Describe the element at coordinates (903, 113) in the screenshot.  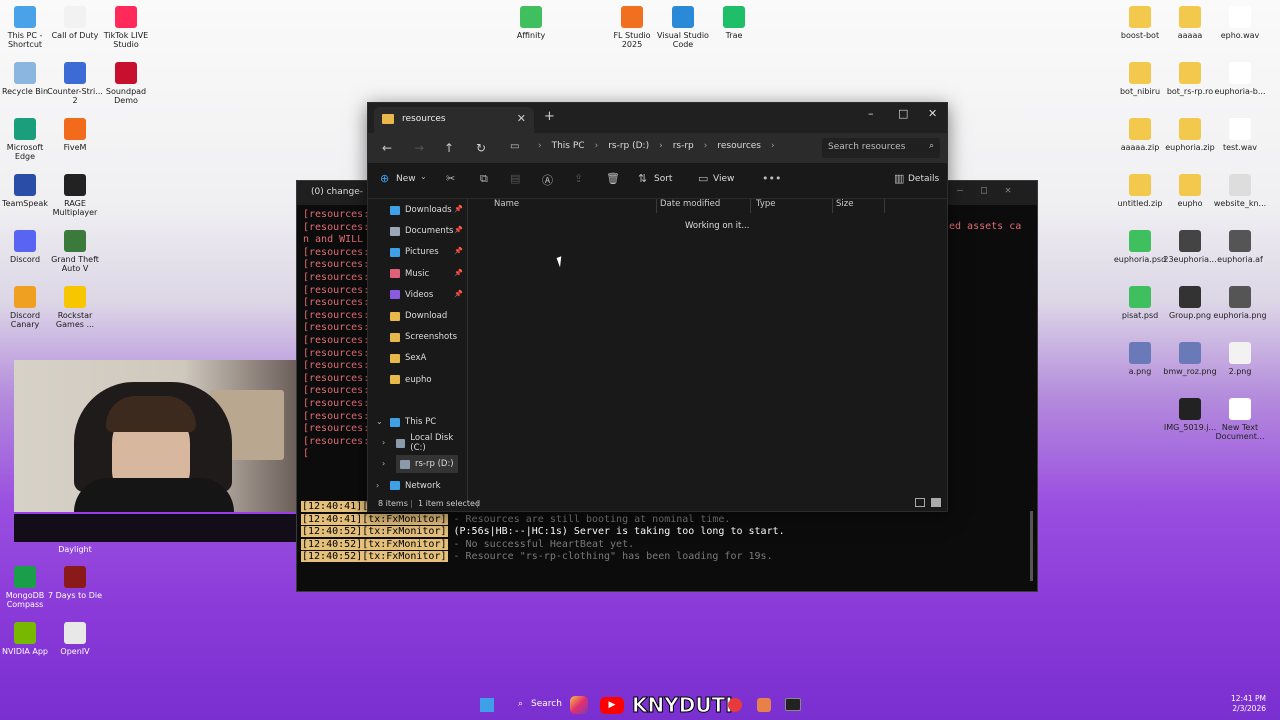
I see `maximize-button: □` at that location.